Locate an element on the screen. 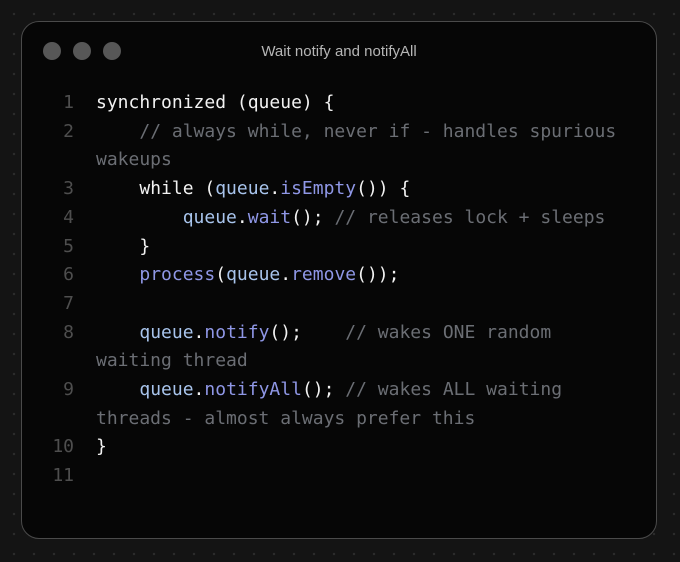  line-number: 3 is located at coordinates (68, 189).